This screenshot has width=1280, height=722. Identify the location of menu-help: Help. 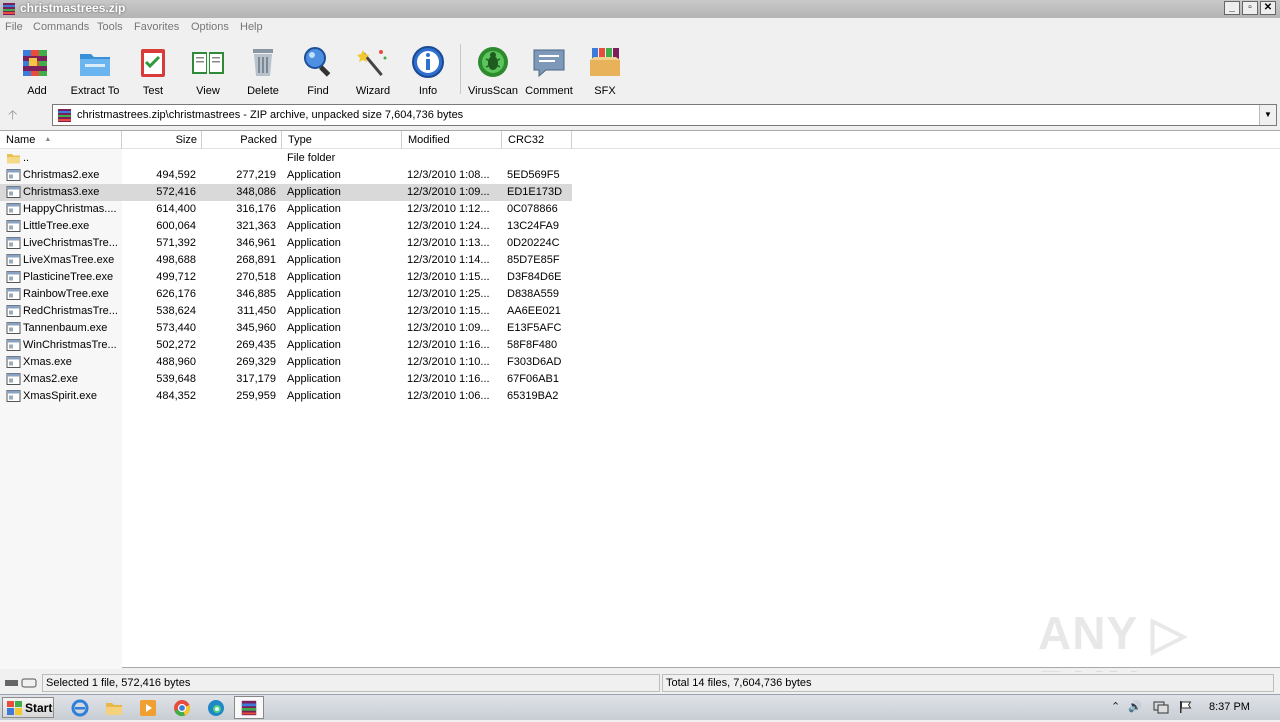
(251, 27).